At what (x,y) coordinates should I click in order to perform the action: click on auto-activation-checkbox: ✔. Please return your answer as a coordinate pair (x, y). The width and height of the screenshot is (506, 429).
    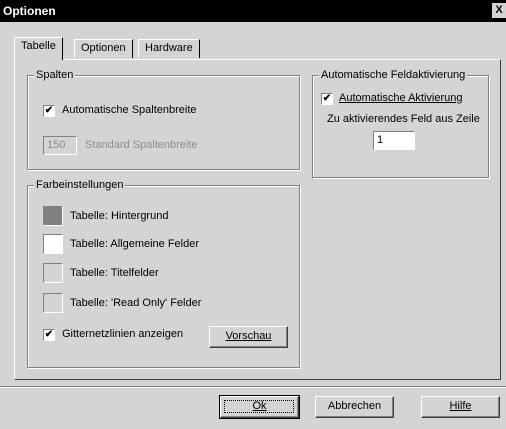
    Looking at the image, I should click on (327, 99).